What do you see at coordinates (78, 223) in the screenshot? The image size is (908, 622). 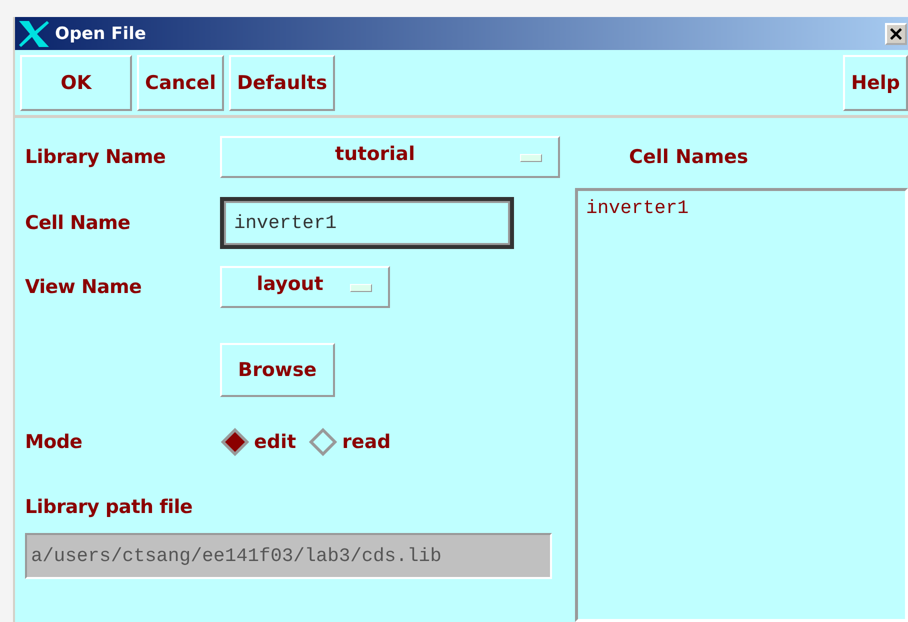 I see `field-label: Cell Name` at bounding box center [78, 223].